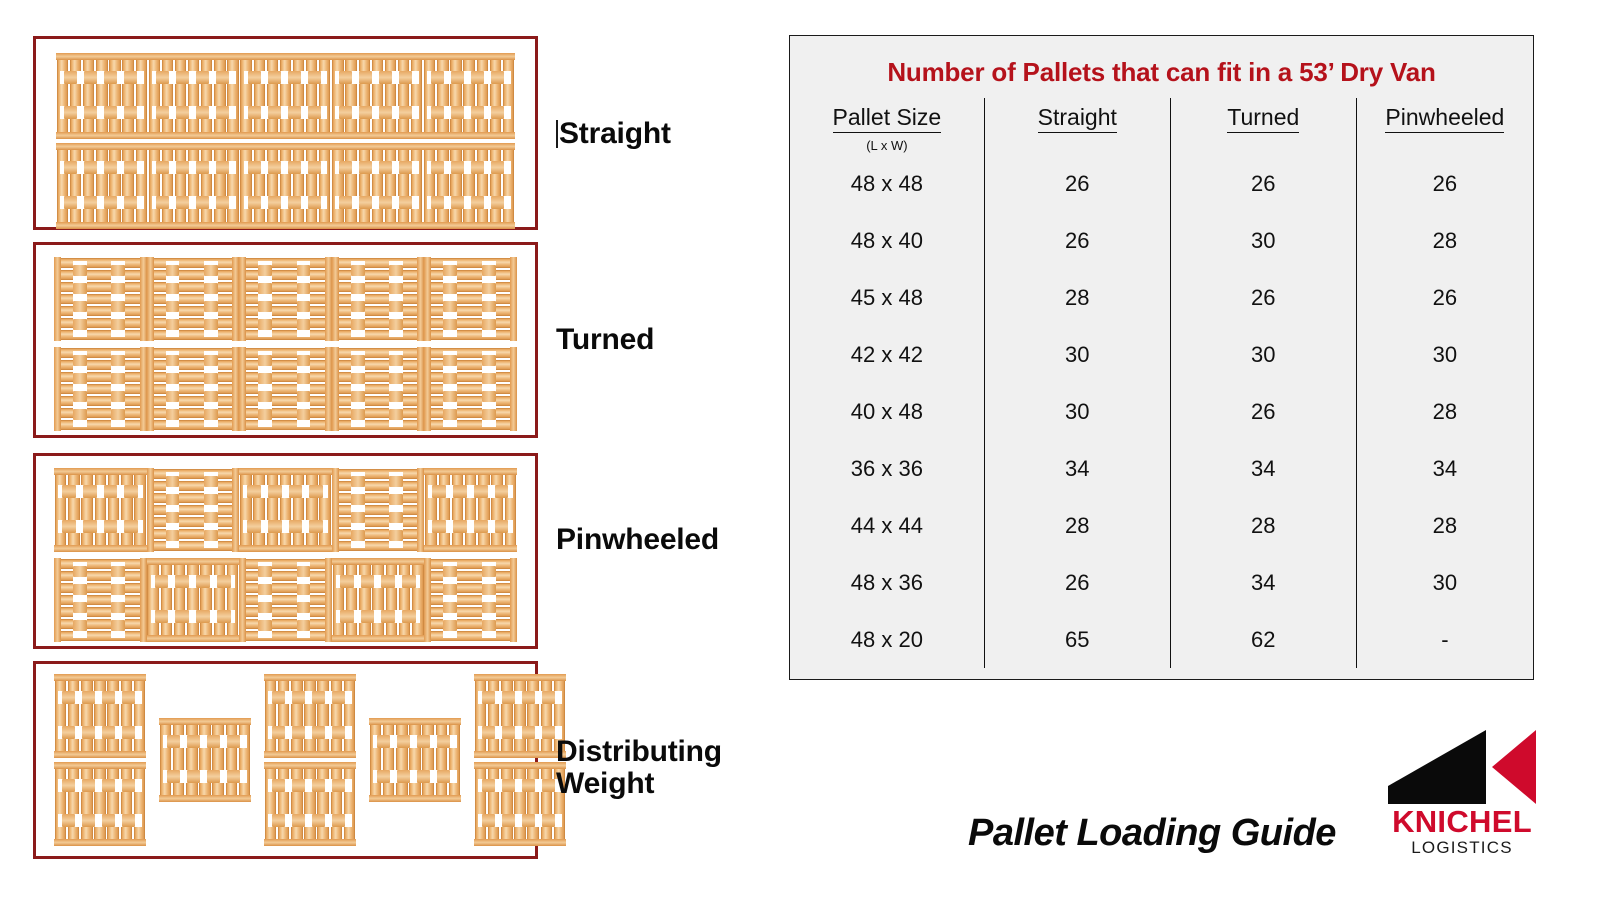  I want to click on table-cell-straight: 34, so click(1077, 468).